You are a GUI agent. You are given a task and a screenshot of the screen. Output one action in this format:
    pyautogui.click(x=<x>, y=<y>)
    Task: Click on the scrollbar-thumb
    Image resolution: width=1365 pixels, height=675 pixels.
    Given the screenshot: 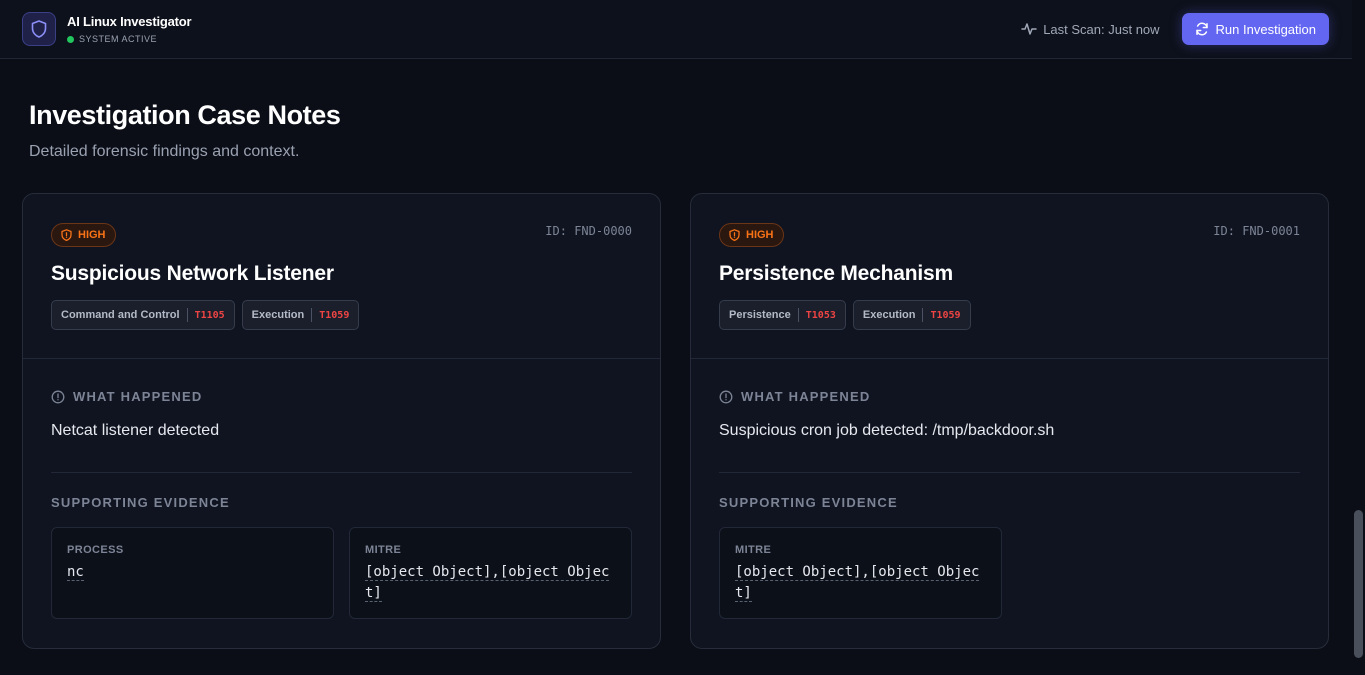 What is the action you would take?
    pyautogui.click(x=1358, y=584)
    